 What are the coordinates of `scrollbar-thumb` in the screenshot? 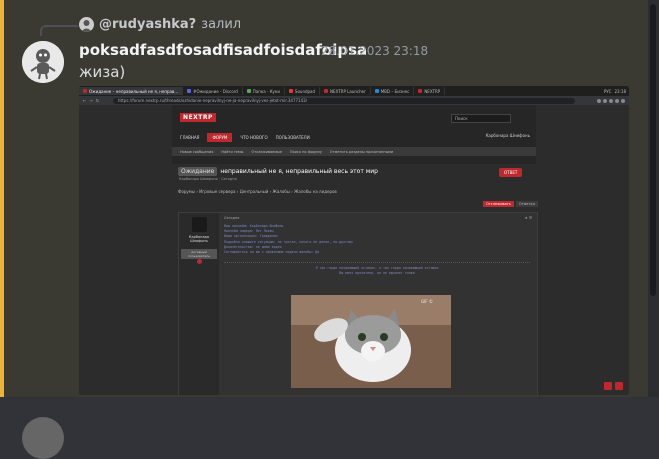 It's located at (653, 150).